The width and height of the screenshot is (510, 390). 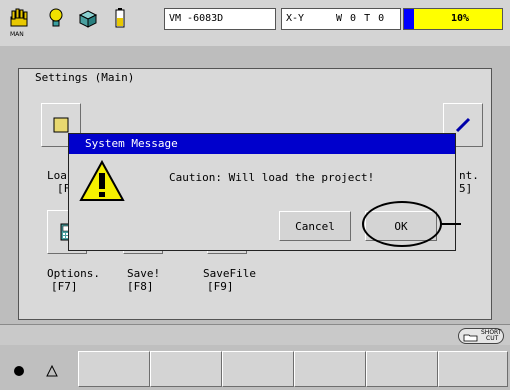 I want to click on savefile-key: [F9], so click(x=220, y=286).